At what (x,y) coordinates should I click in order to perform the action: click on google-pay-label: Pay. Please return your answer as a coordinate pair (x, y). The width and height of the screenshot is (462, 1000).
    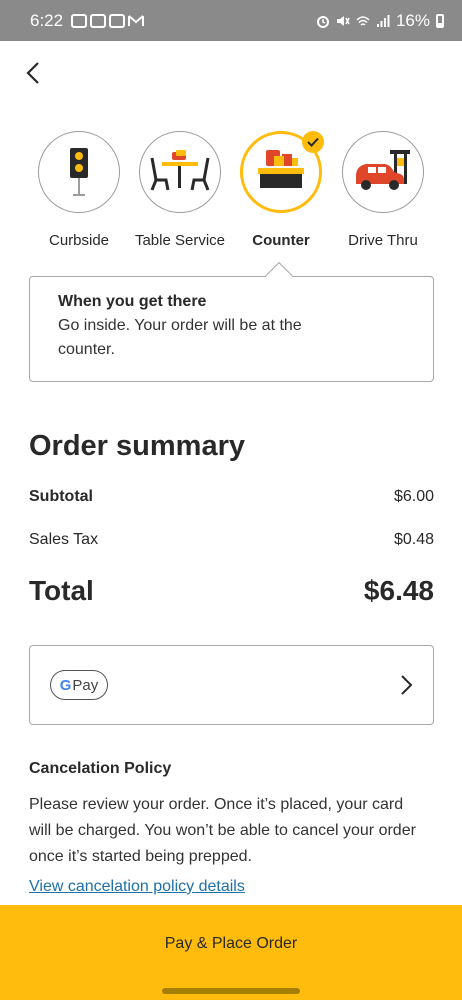
    Looking at the image, I should click on (85, 685).